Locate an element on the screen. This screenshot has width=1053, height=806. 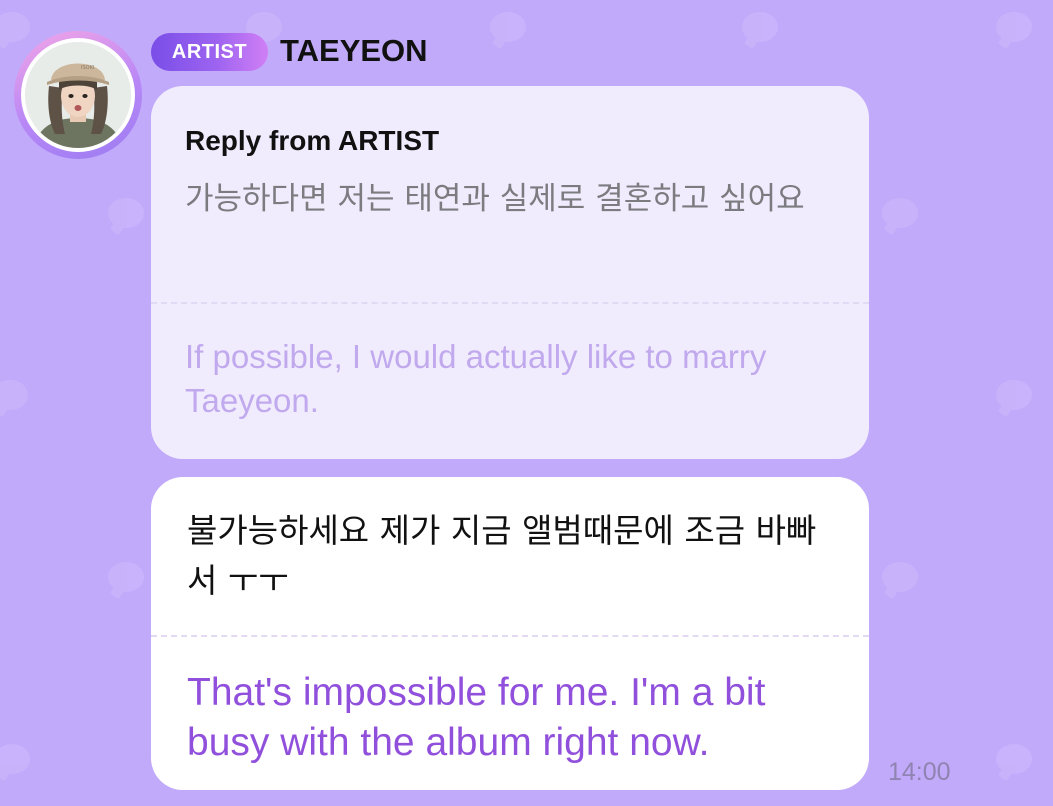
quoted-original-text: 가능하다면 저는 태연과 실제로 결혼하고 싶어요 is located at coordinates (495, 199).